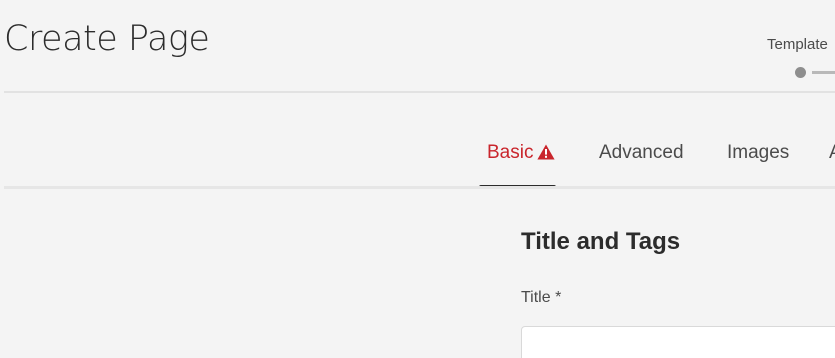  I want to click on tab-basic: Basic, so click(517, 163).